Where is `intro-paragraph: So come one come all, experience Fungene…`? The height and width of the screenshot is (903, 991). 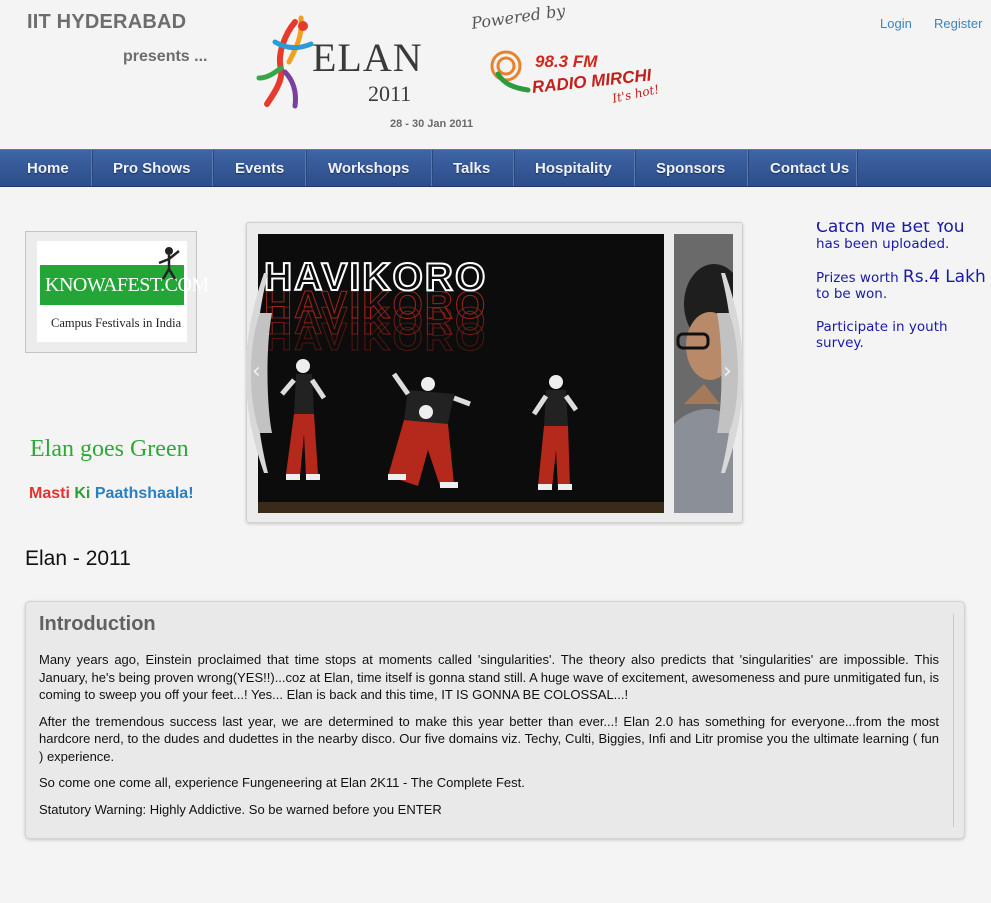 intro-paragraph: So come one come all, experience Fungene… is located at coordinates (282, 782).